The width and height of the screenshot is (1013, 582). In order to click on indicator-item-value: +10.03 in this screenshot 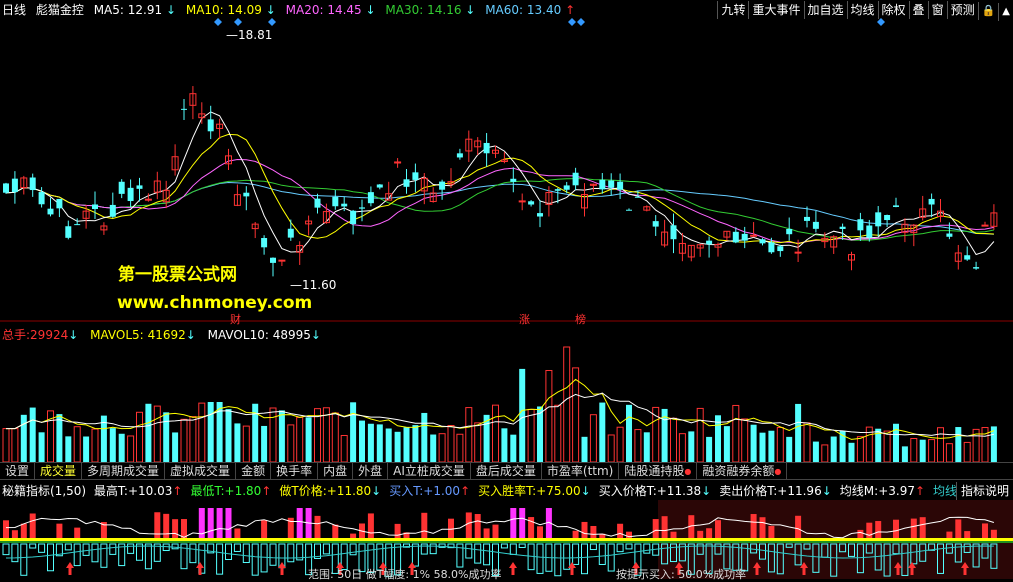, I will do `click(150, 491)`.